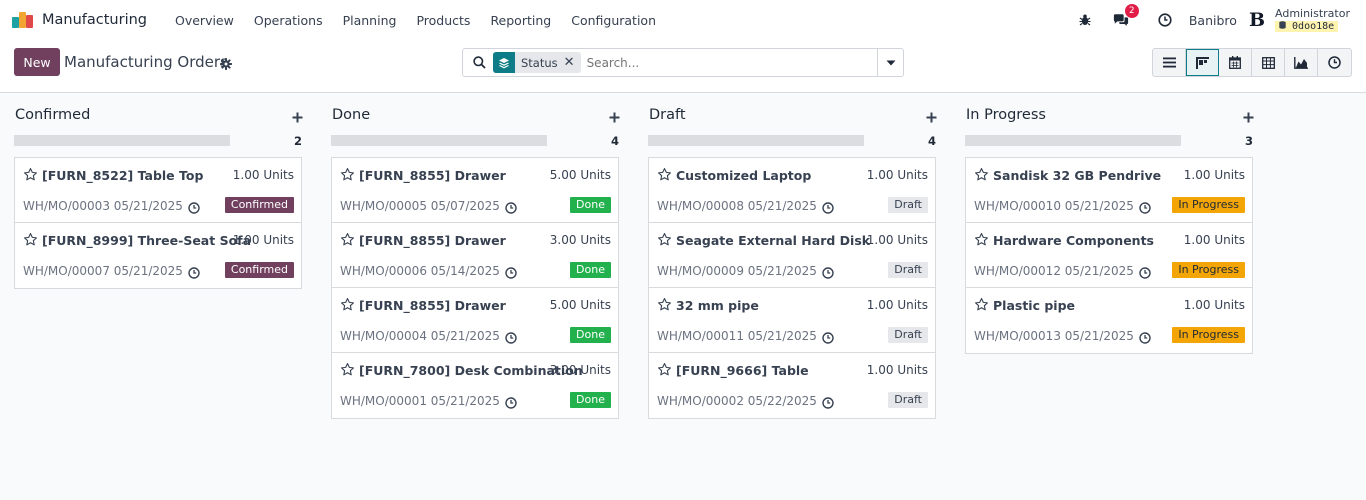 This screenshot has width=1366, height=500. What do you see at coordinates (1085, 20) in the screenshot?
I see `debug-bug-icon` at bounding box center [1085, 20].